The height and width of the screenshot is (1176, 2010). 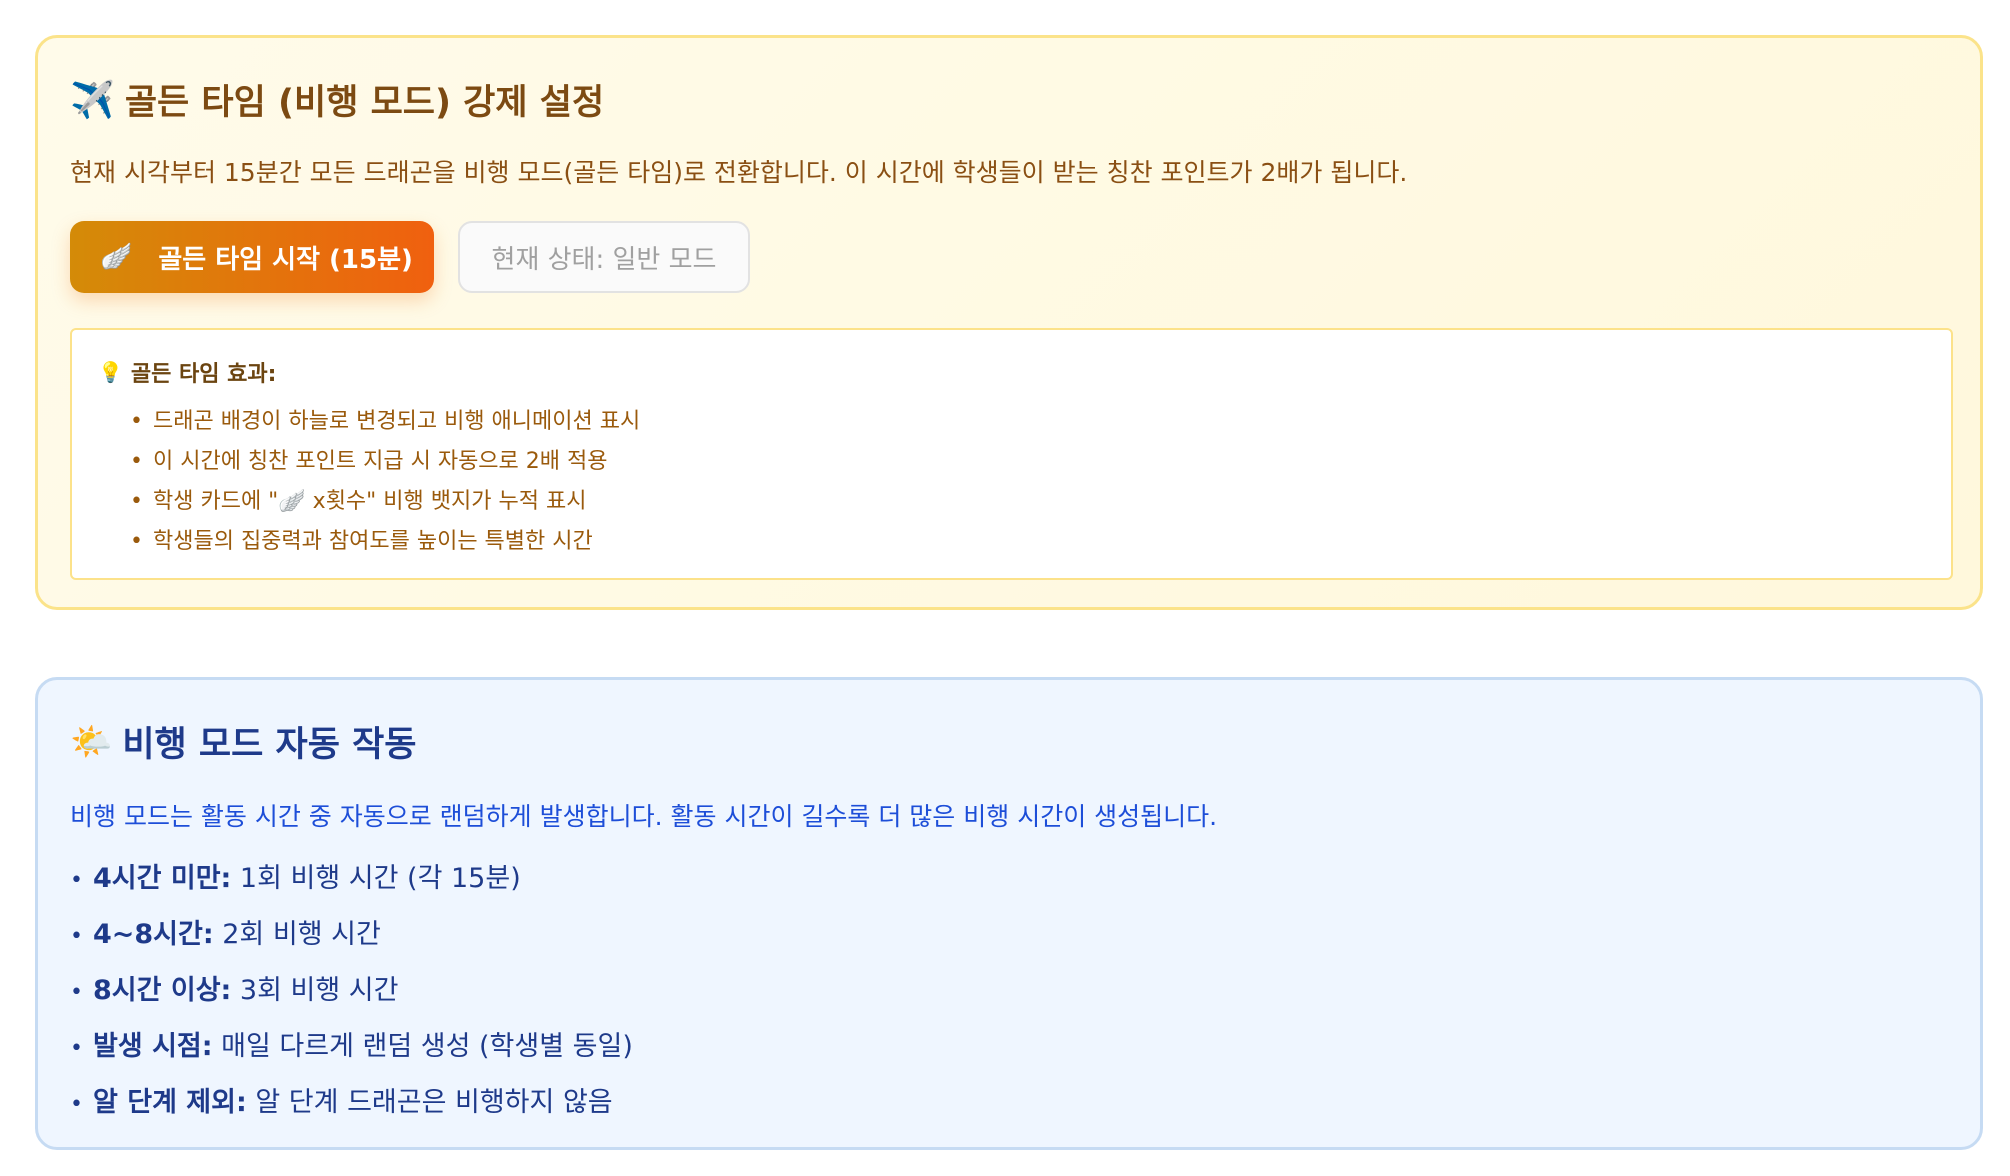 I want to click on rule-text: 알 단계 드래곤은 비행하지 않음, so click(x=429, y=1102).